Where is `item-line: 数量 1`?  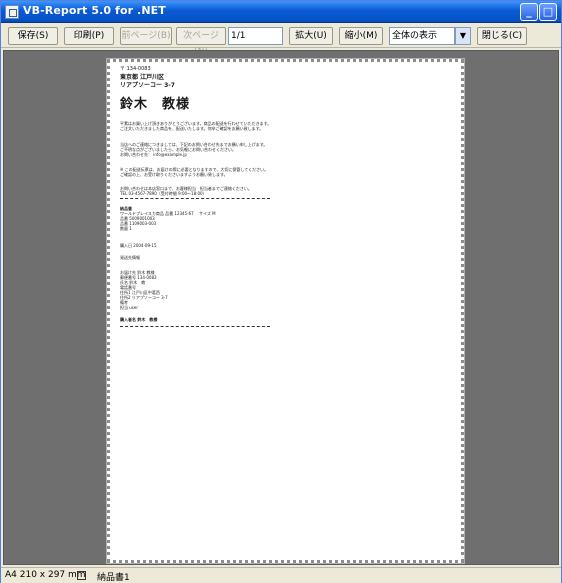 item-line: 数量 1 is located at coordinates (126, 228).